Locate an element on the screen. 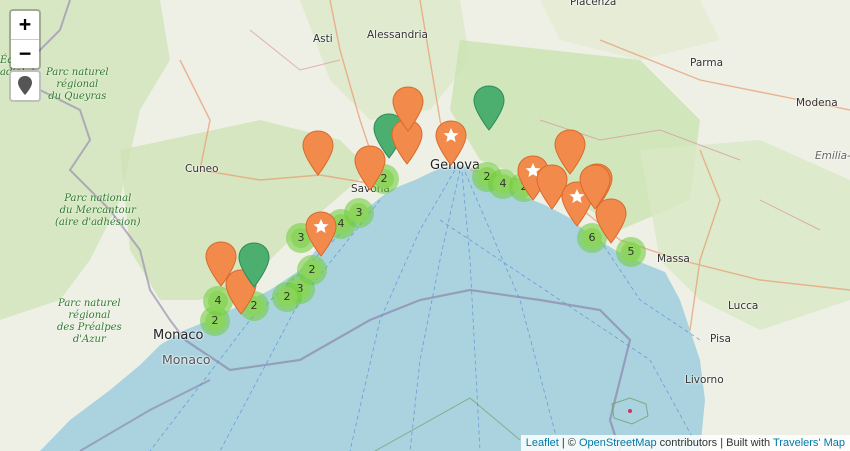 Image resolution: width=850 pixels, height=451 pixels. place-label-piacenza: Piacenza is located at coordinates (593, 4).